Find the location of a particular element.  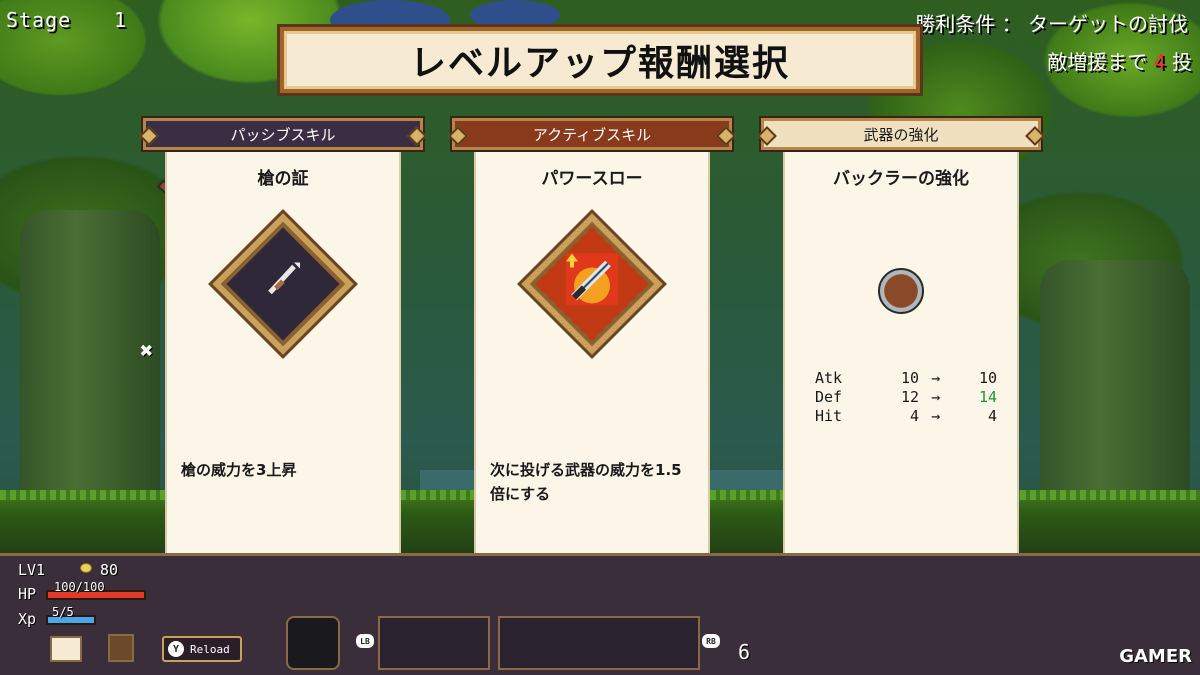

card-title: パワースロー is located at coordinates (592, 179).